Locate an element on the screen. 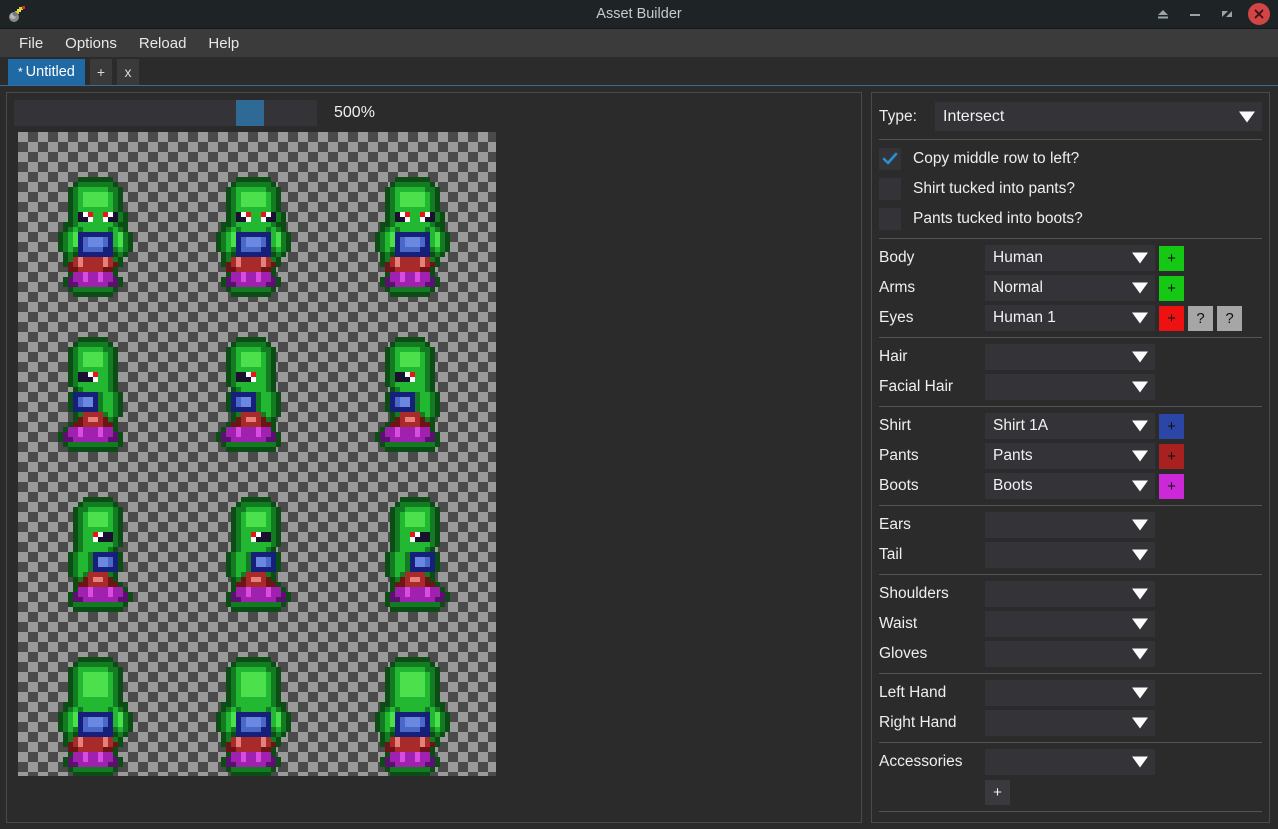  select-shirt: Shirt 1A is located at coordinates (1070, 426).